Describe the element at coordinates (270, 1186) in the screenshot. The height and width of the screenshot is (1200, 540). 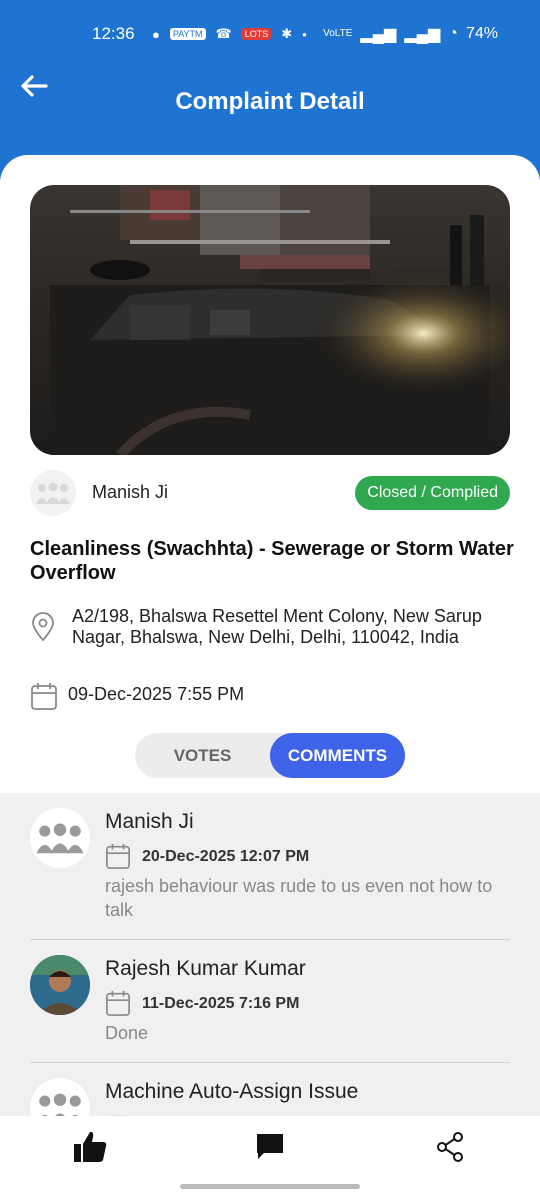
I see `home-indicator` at that location.